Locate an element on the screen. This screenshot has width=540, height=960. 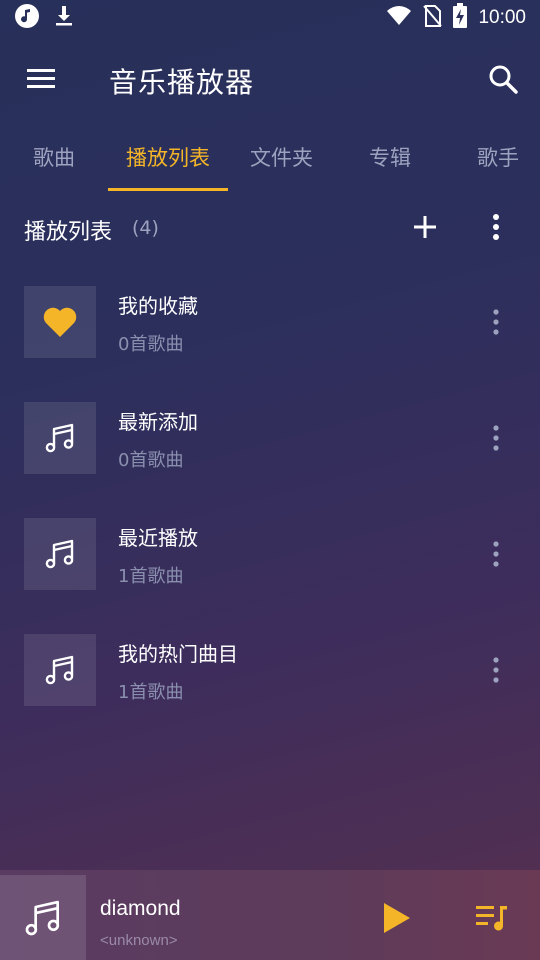
list-item: 我的收藏 0首歌曲 is located at coordinates (270, 328).